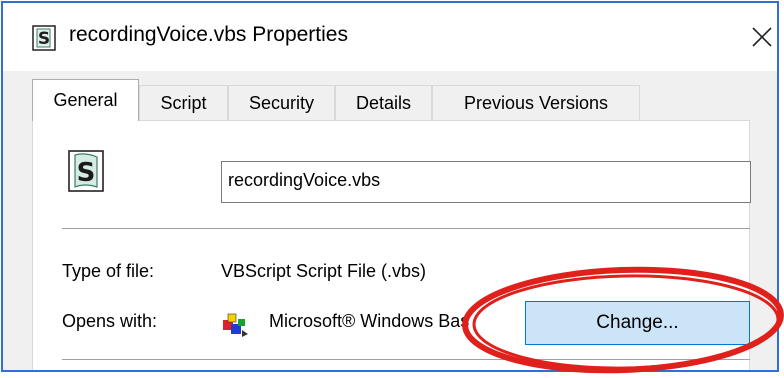 This screenshot has height=378, width=784. I want to click on file-name-field: recordingVoice.vbs, so click(486, 182).